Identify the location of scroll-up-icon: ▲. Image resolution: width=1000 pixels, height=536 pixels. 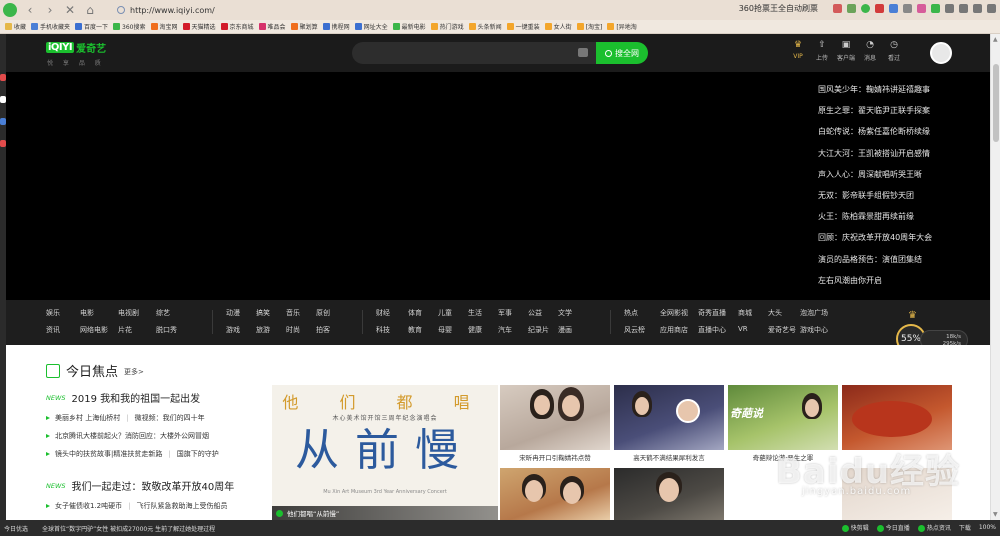
(995, 39).